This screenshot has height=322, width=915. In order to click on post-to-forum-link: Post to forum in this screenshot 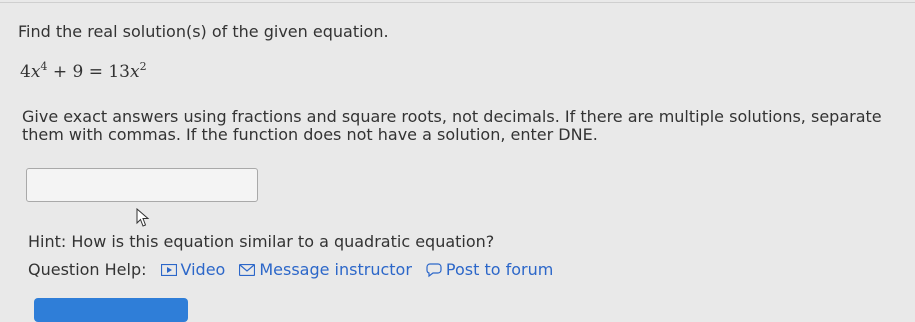, I will do `click(489, 269)`.